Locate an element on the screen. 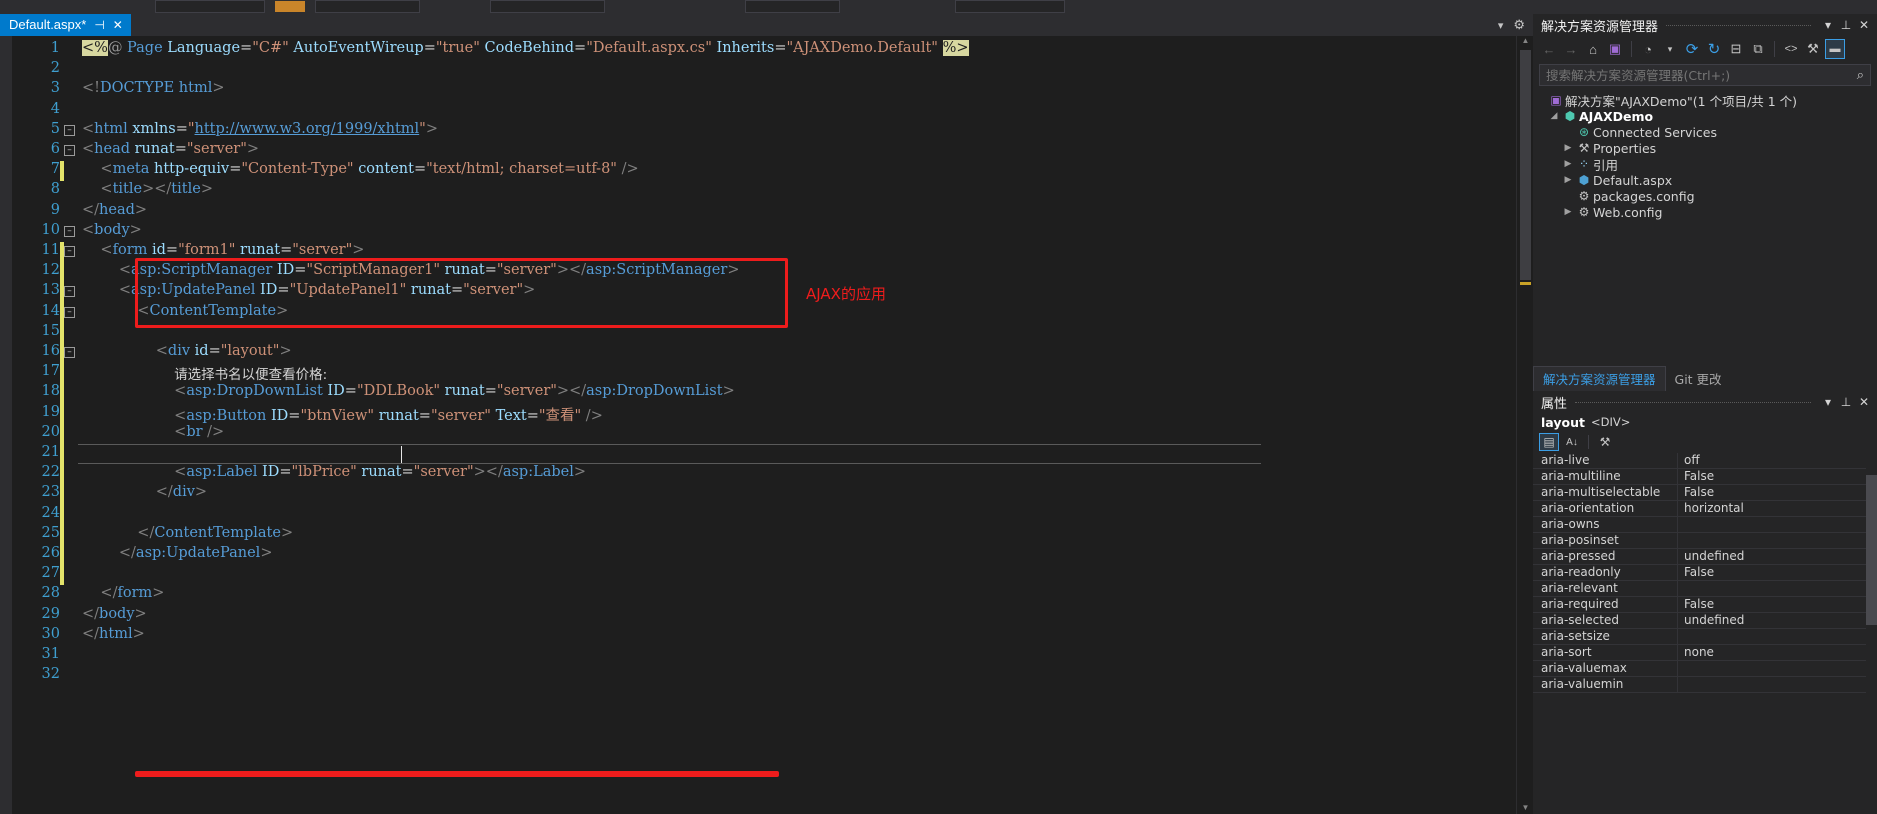 This screenshot has height=814, width=1877. property-row: aria-valuemax is located at coordinates (1705, 669).